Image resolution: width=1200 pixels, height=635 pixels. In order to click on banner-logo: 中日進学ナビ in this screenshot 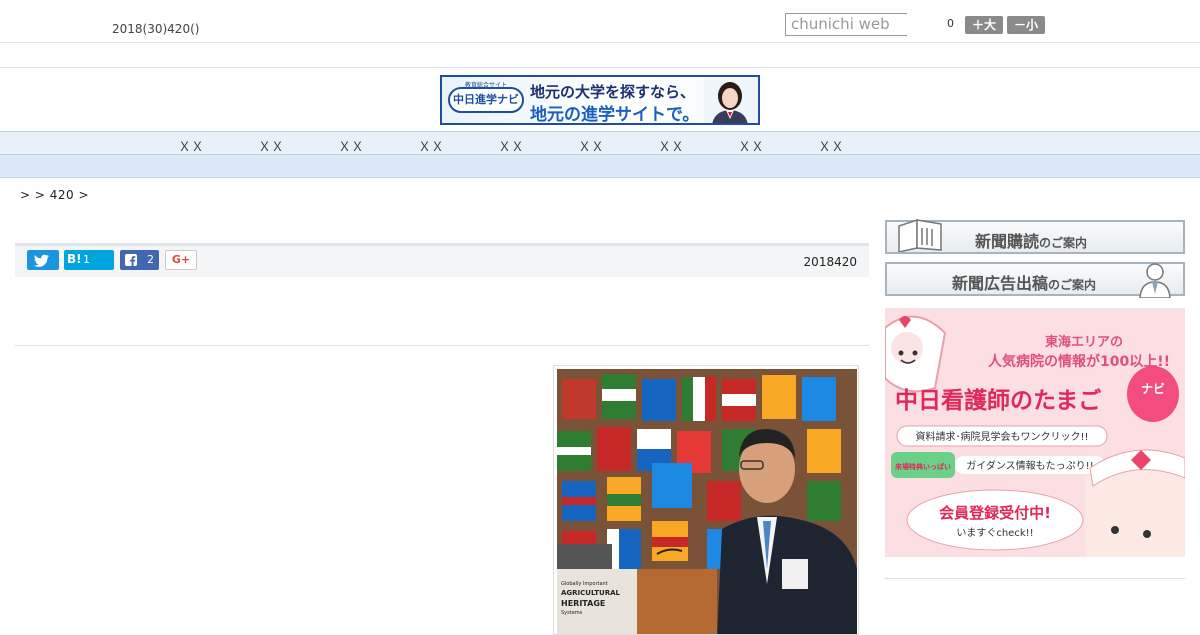, I will do `click(486, 100)`.